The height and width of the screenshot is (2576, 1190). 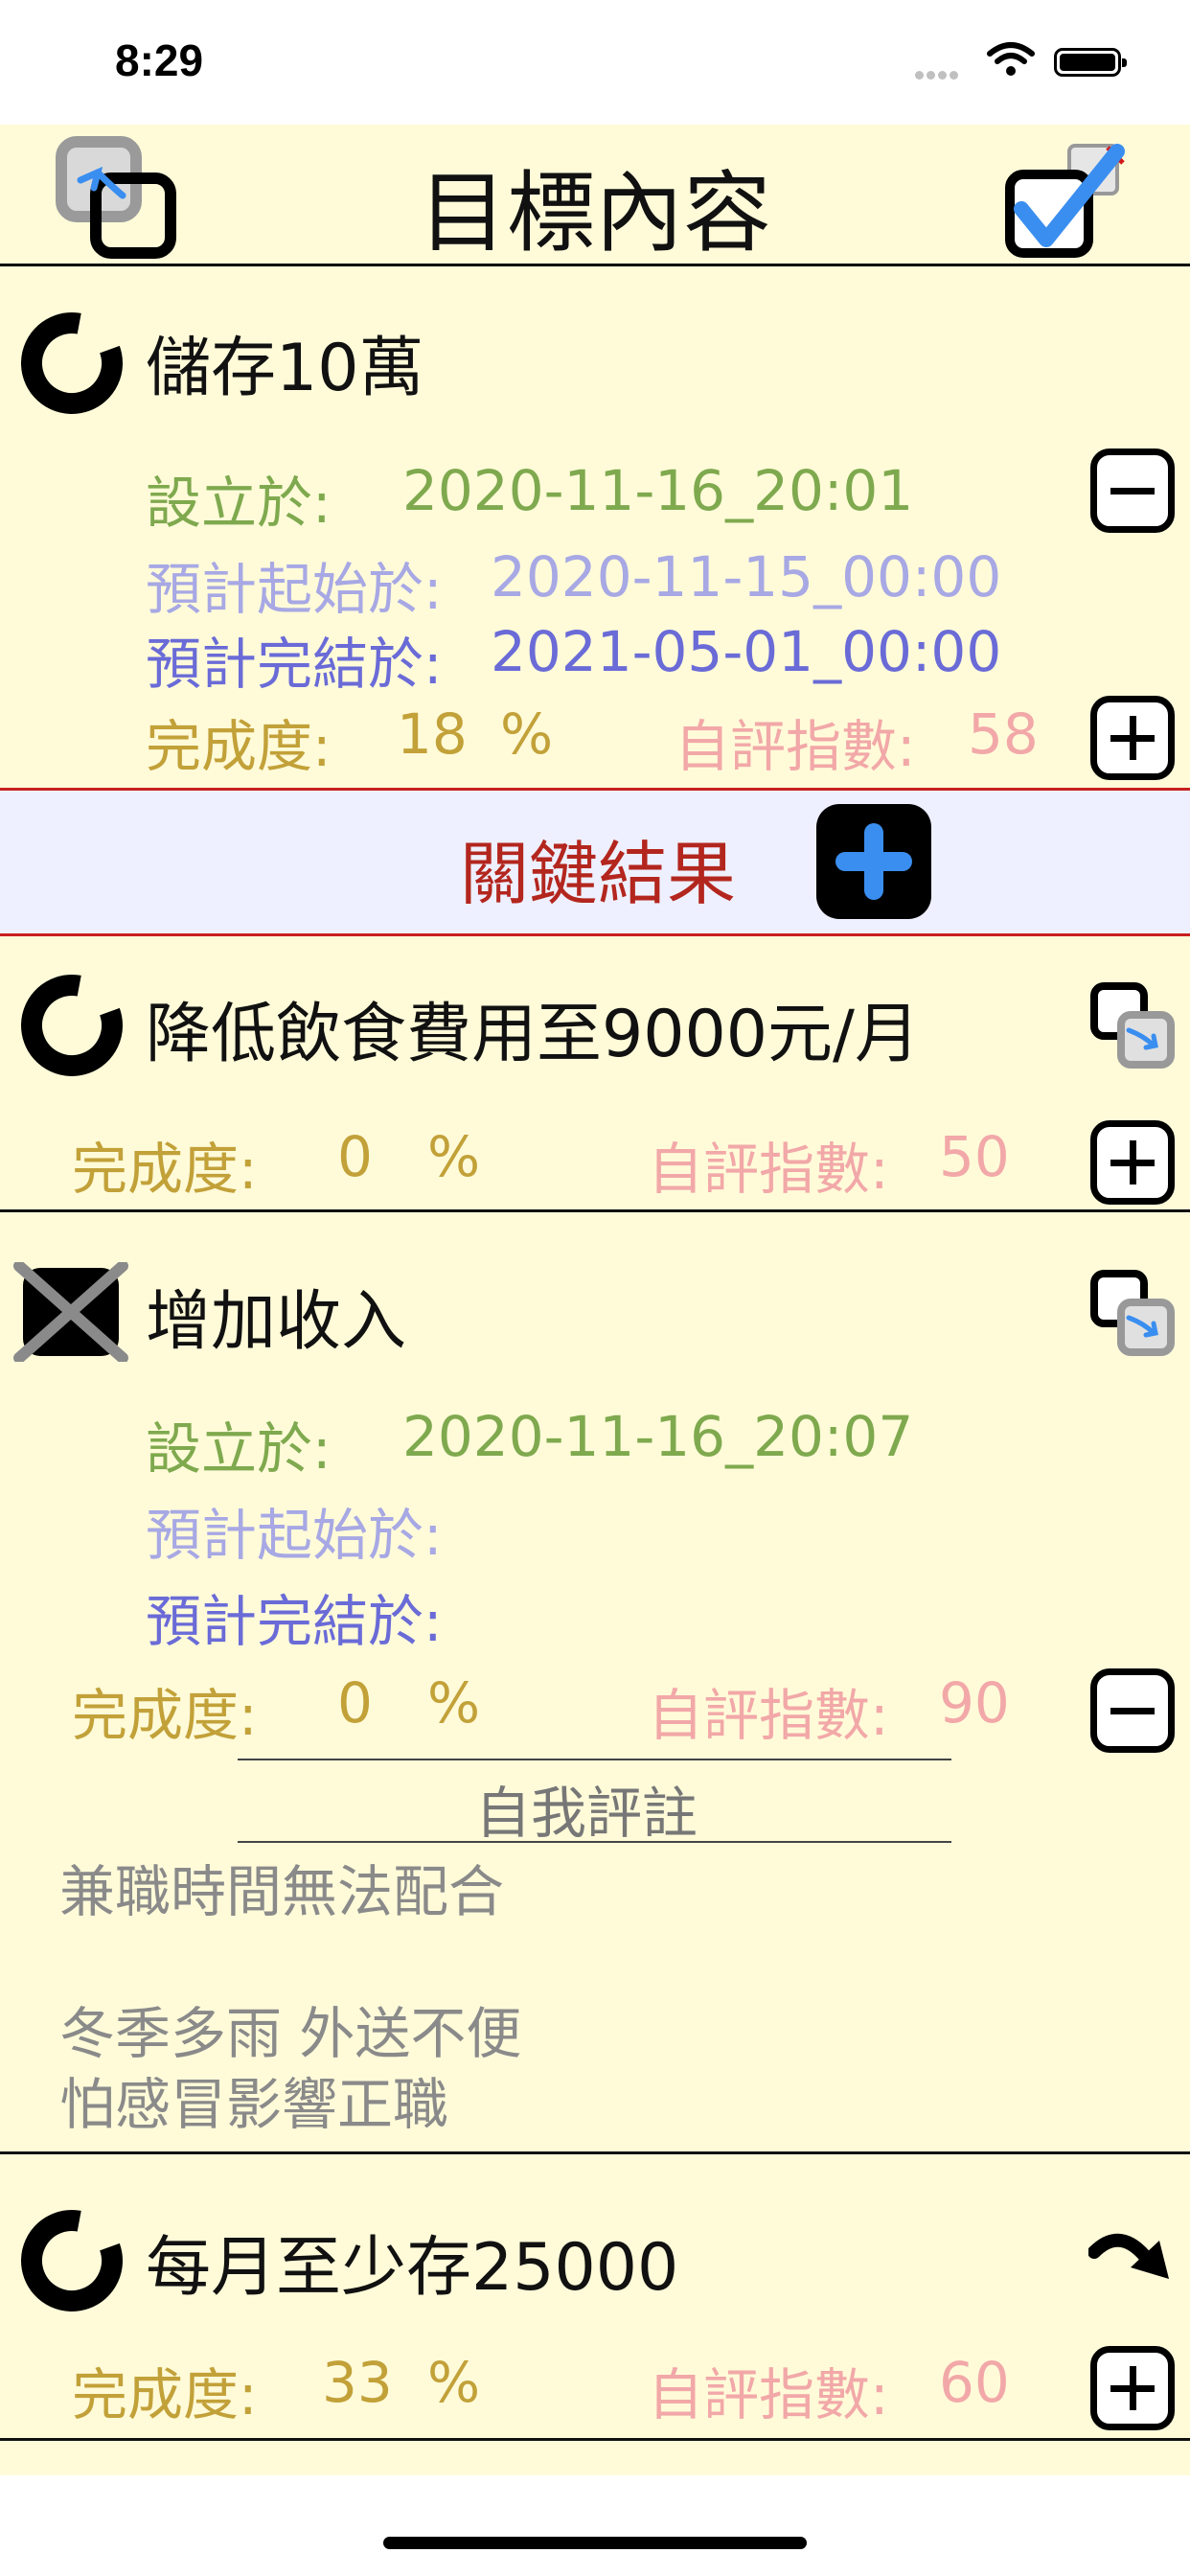 I want to click on key-result-item: 降低飲食費用至9000元/月 完成度: 0 % 自評指數: 50, so click(x=595, y=1072).